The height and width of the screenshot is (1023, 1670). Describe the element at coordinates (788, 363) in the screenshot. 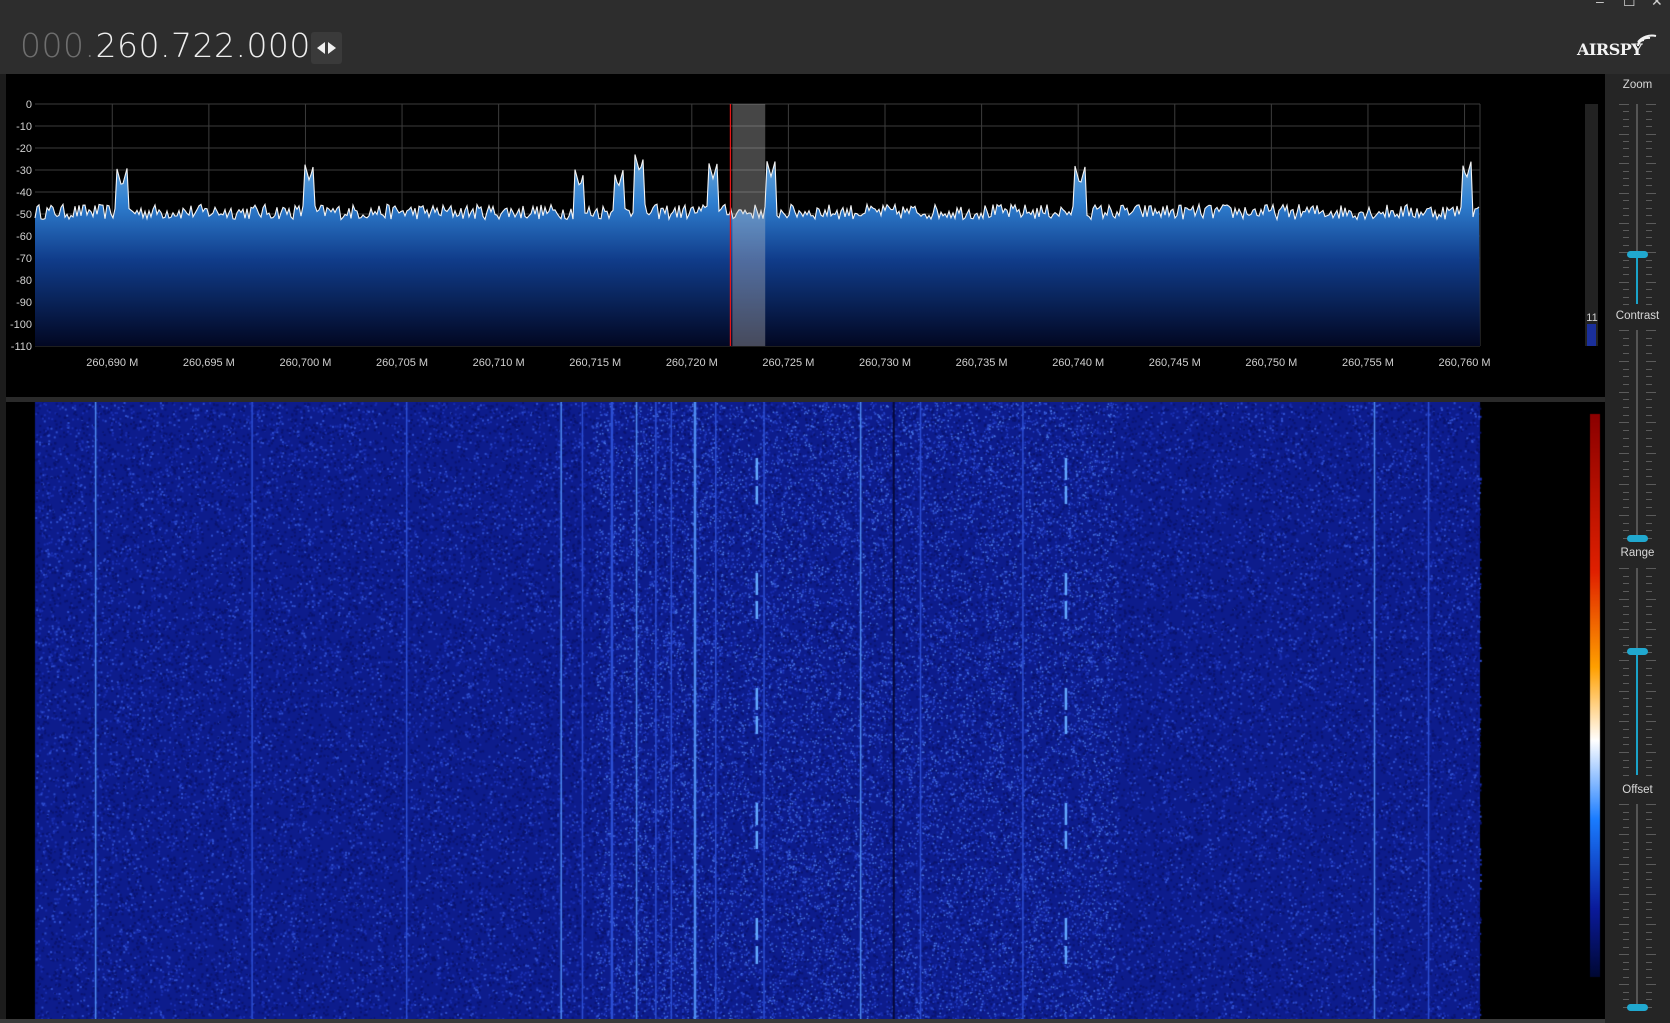

I see `freq-tick-label: 260,725 M` at that location.